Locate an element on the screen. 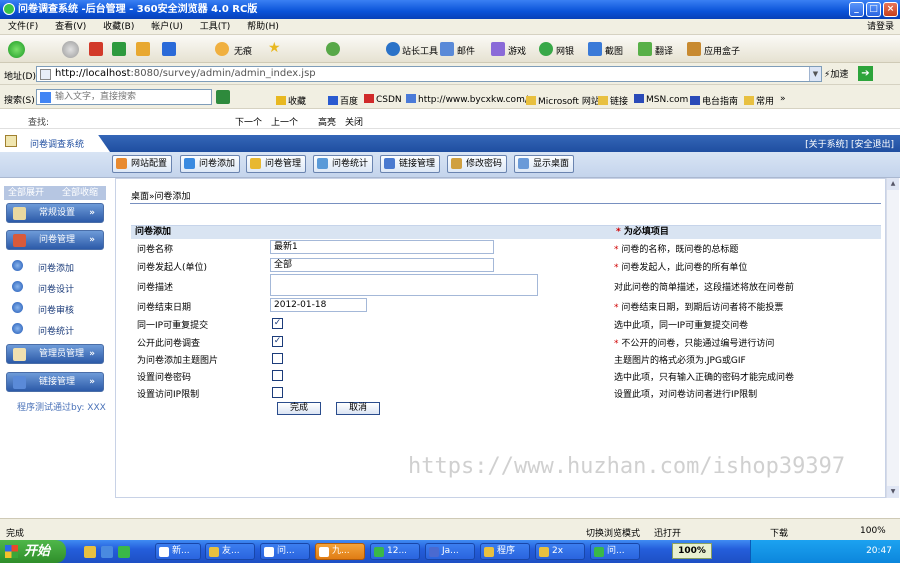  fav-baidu: 百度 is located at coordinates (343, 100).